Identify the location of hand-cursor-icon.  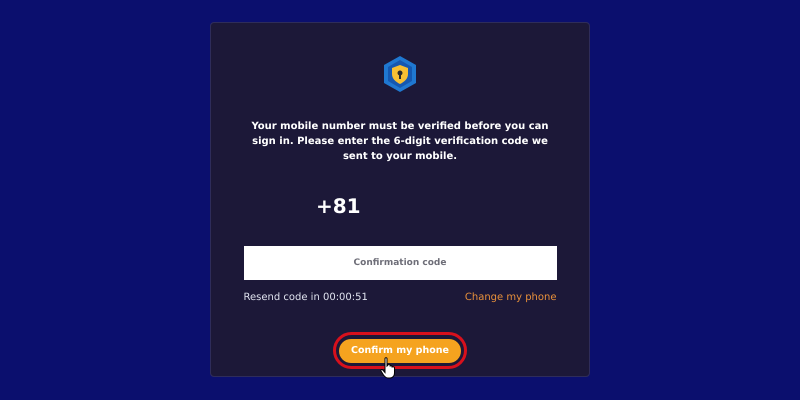
(388, 368).